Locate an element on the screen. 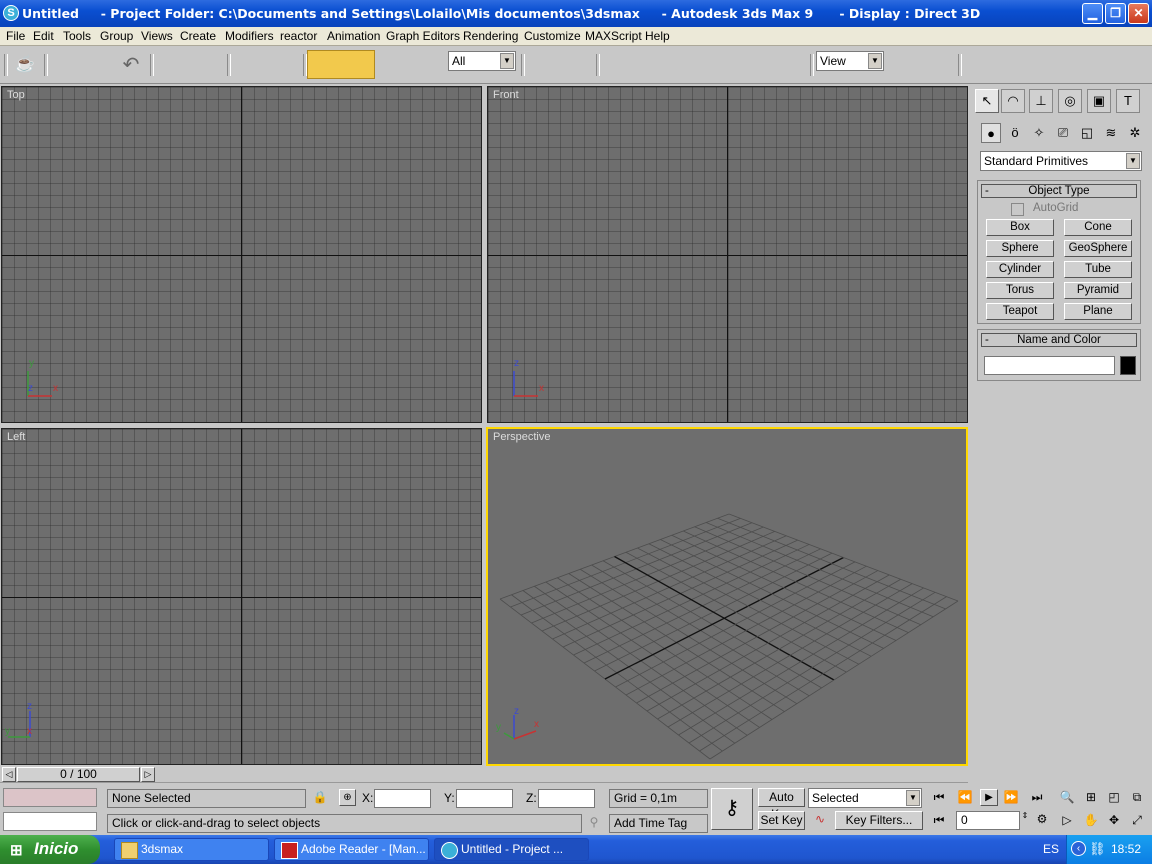 Image resolution: width=1152 pixels, height=864 pixels. key-mode-dropdown: Selected ▼ is located at coordinates (865, 798).